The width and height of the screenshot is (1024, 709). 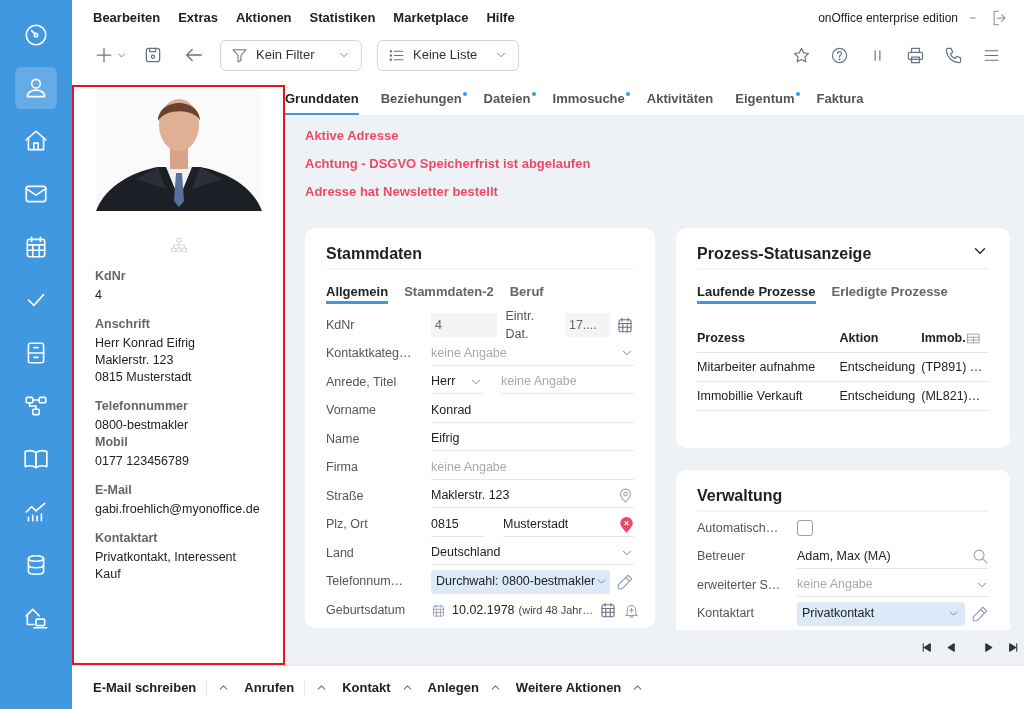 What do you see at coordinates (142, 425) in the screenshot?
I see `field-value: 0800-bestmakler` at bounding box center [142, 425].